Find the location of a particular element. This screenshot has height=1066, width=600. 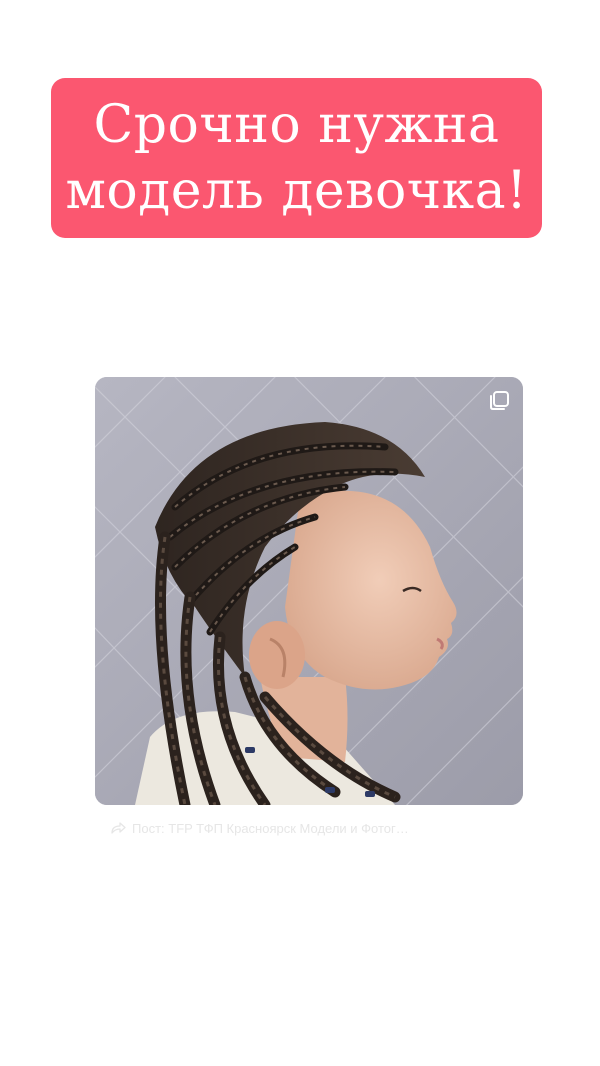

share-arrow-icon is located at coordinates (118, 828).